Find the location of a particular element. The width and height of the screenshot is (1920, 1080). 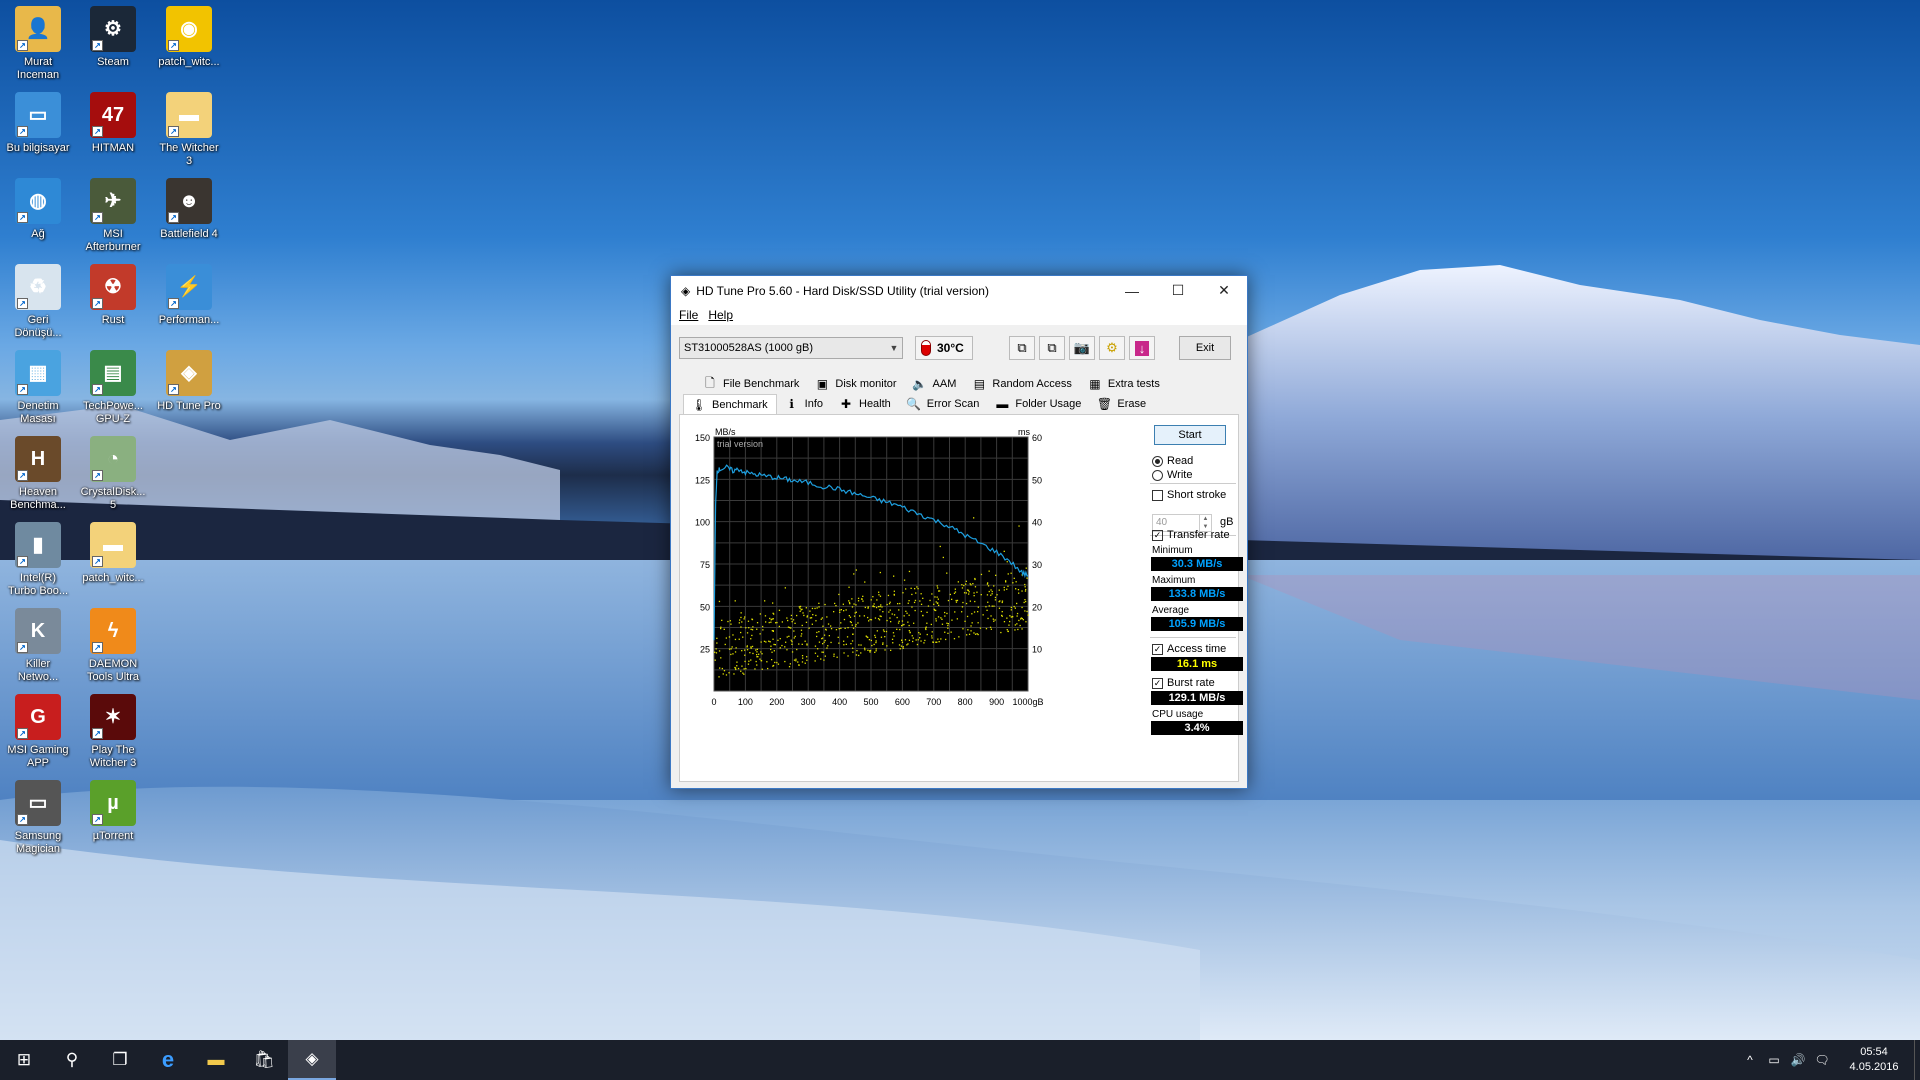

tab-aam: 🔈 AAM is located at coordinates (935, 384).